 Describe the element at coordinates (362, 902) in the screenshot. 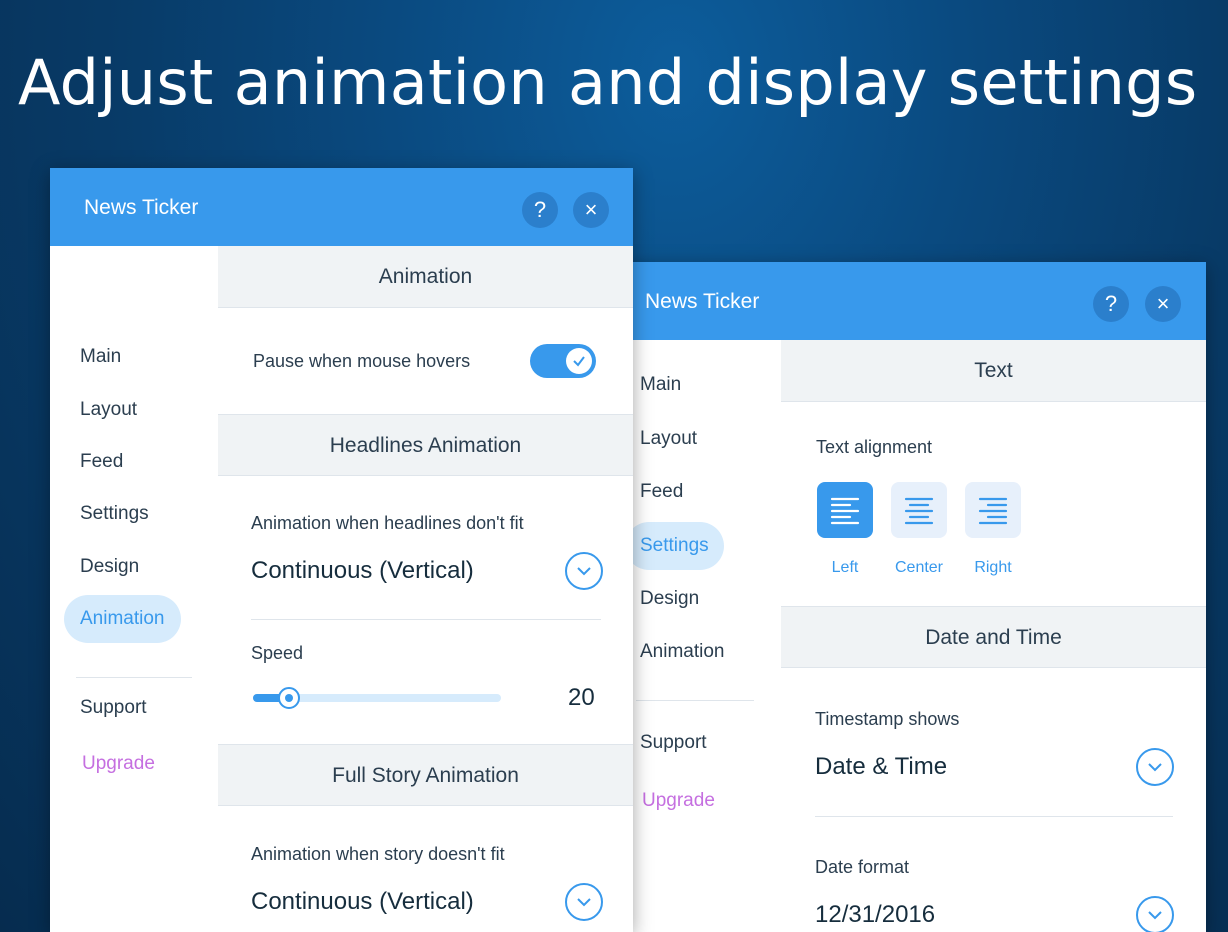

I see `full-story-animation-dropdown-value: Continuous (Vertical)` at that location.